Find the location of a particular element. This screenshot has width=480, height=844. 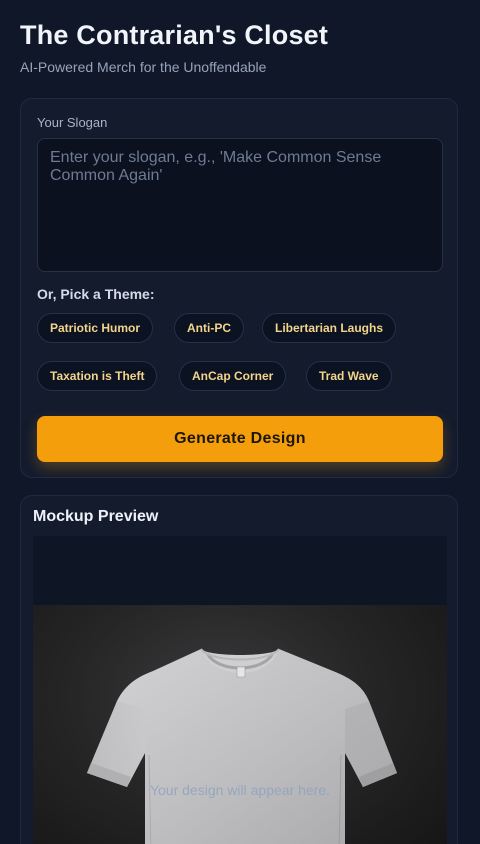

tshirt-image is located at coordinates (242, 746).